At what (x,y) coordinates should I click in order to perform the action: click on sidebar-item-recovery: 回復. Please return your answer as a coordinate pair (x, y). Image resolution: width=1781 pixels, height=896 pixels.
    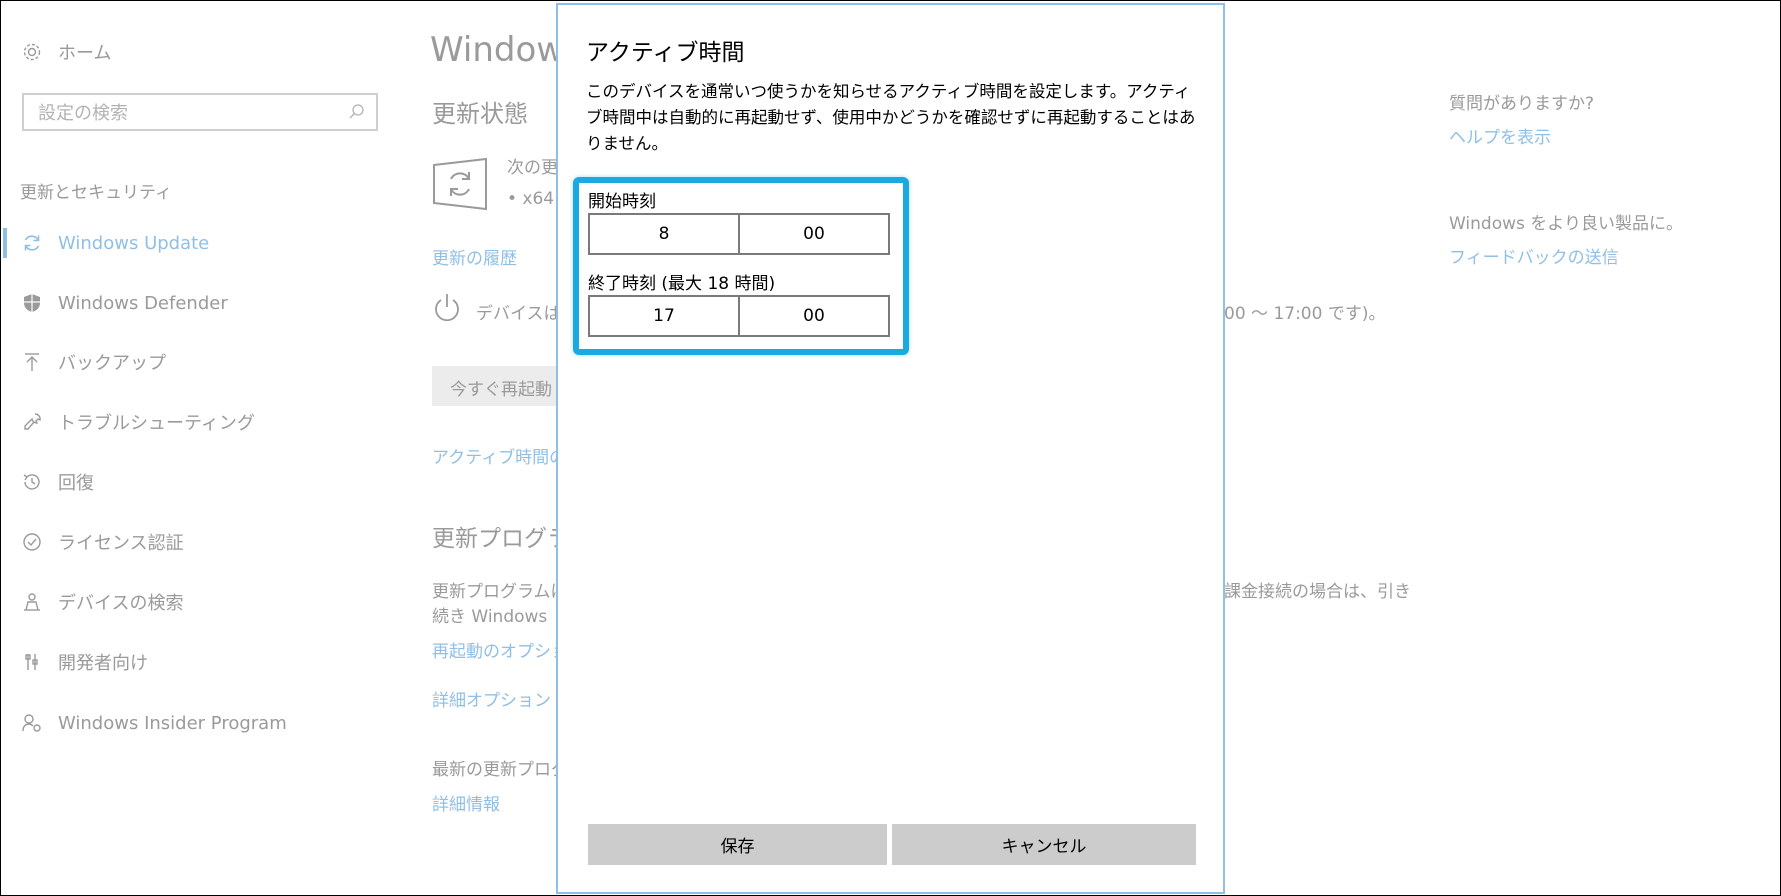
    Looking at the image, I should click on (57, 482).